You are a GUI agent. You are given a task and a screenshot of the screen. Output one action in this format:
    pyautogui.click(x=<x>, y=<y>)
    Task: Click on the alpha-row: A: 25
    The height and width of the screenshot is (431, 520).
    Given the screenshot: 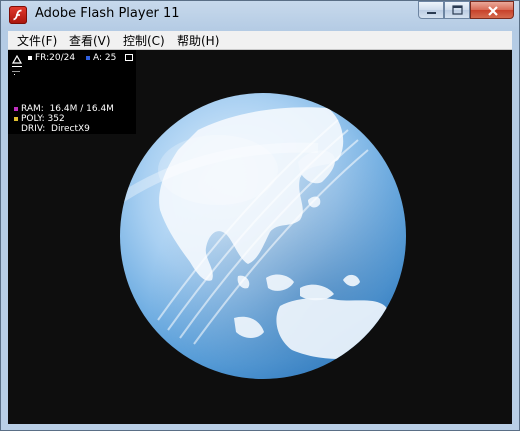 What is the action you would take?
    pyautogui.click(x=101, y=58)
    